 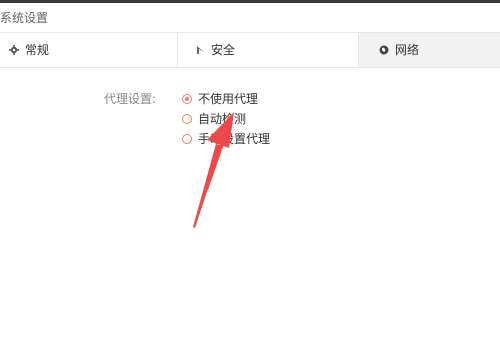 I want to click on title-bar: 系统设置, so click(x=250, y=18).